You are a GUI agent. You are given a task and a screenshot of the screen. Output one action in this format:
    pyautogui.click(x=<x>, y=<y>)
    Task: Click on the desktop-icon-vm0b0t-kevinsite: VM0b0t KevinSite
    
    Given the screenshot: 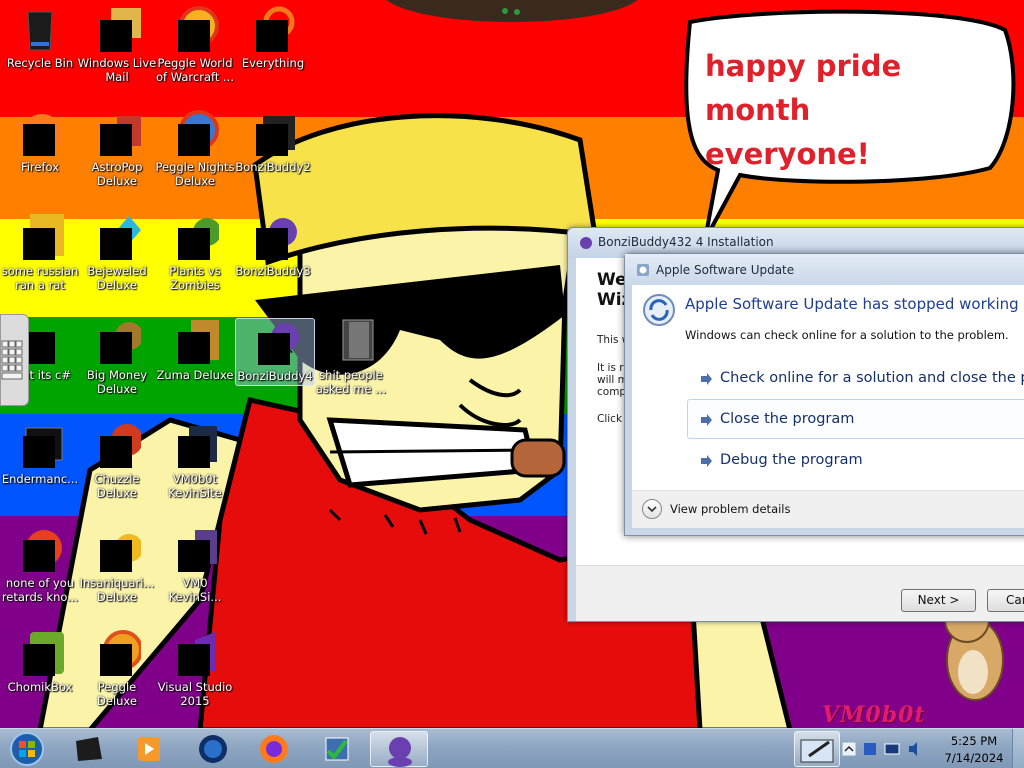 What is the action you would take?
    pyautogui.click(x=195, y=461)
    